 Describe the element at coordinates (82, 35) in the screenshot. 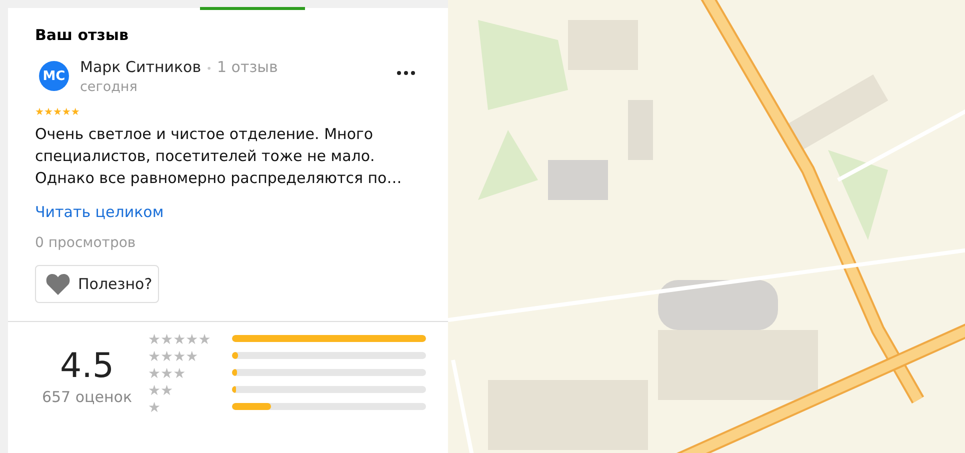

I see `section-title: Ваш отзыв` at that location.